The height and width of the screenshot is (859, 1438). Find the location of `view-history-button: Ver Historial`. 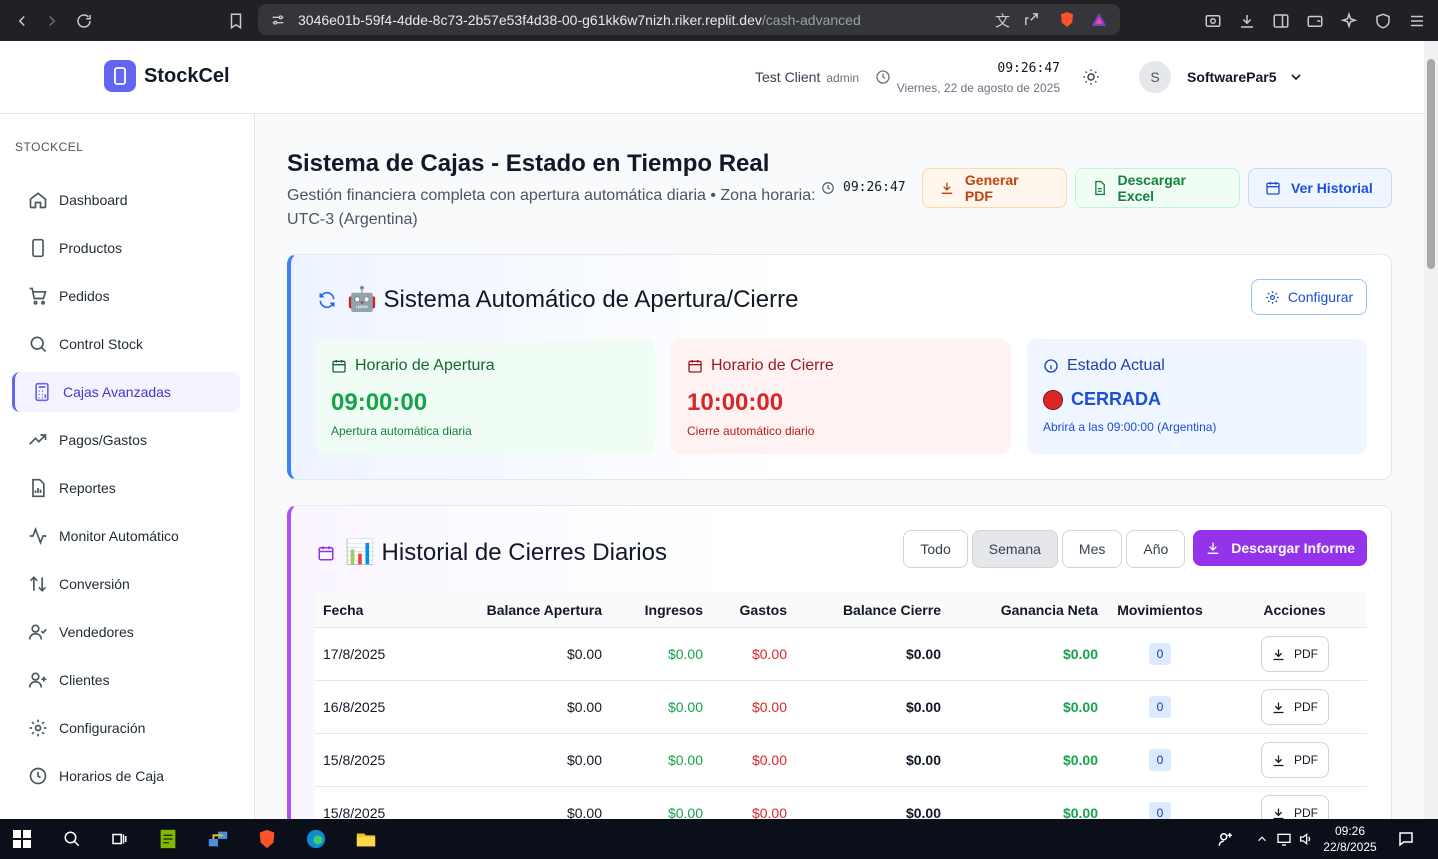

view-history-button: Ver Historial is located at coordinates (1320, 188).